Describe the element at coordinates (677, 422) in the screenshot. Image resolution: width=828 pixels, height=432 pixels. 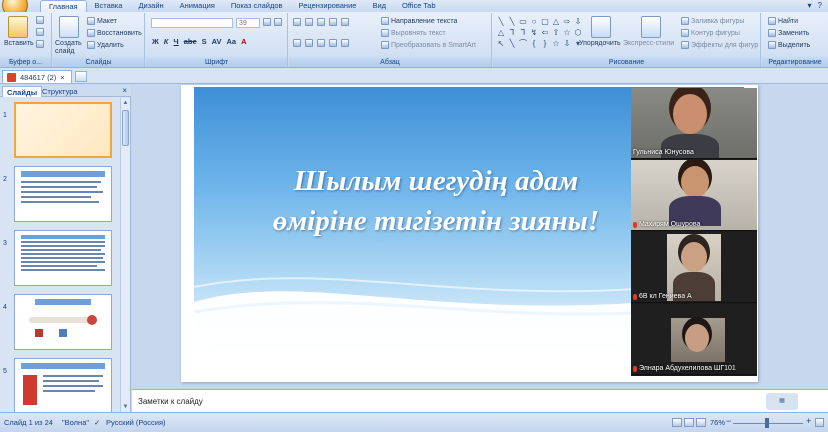
I see `normal-view-icon` at that location.